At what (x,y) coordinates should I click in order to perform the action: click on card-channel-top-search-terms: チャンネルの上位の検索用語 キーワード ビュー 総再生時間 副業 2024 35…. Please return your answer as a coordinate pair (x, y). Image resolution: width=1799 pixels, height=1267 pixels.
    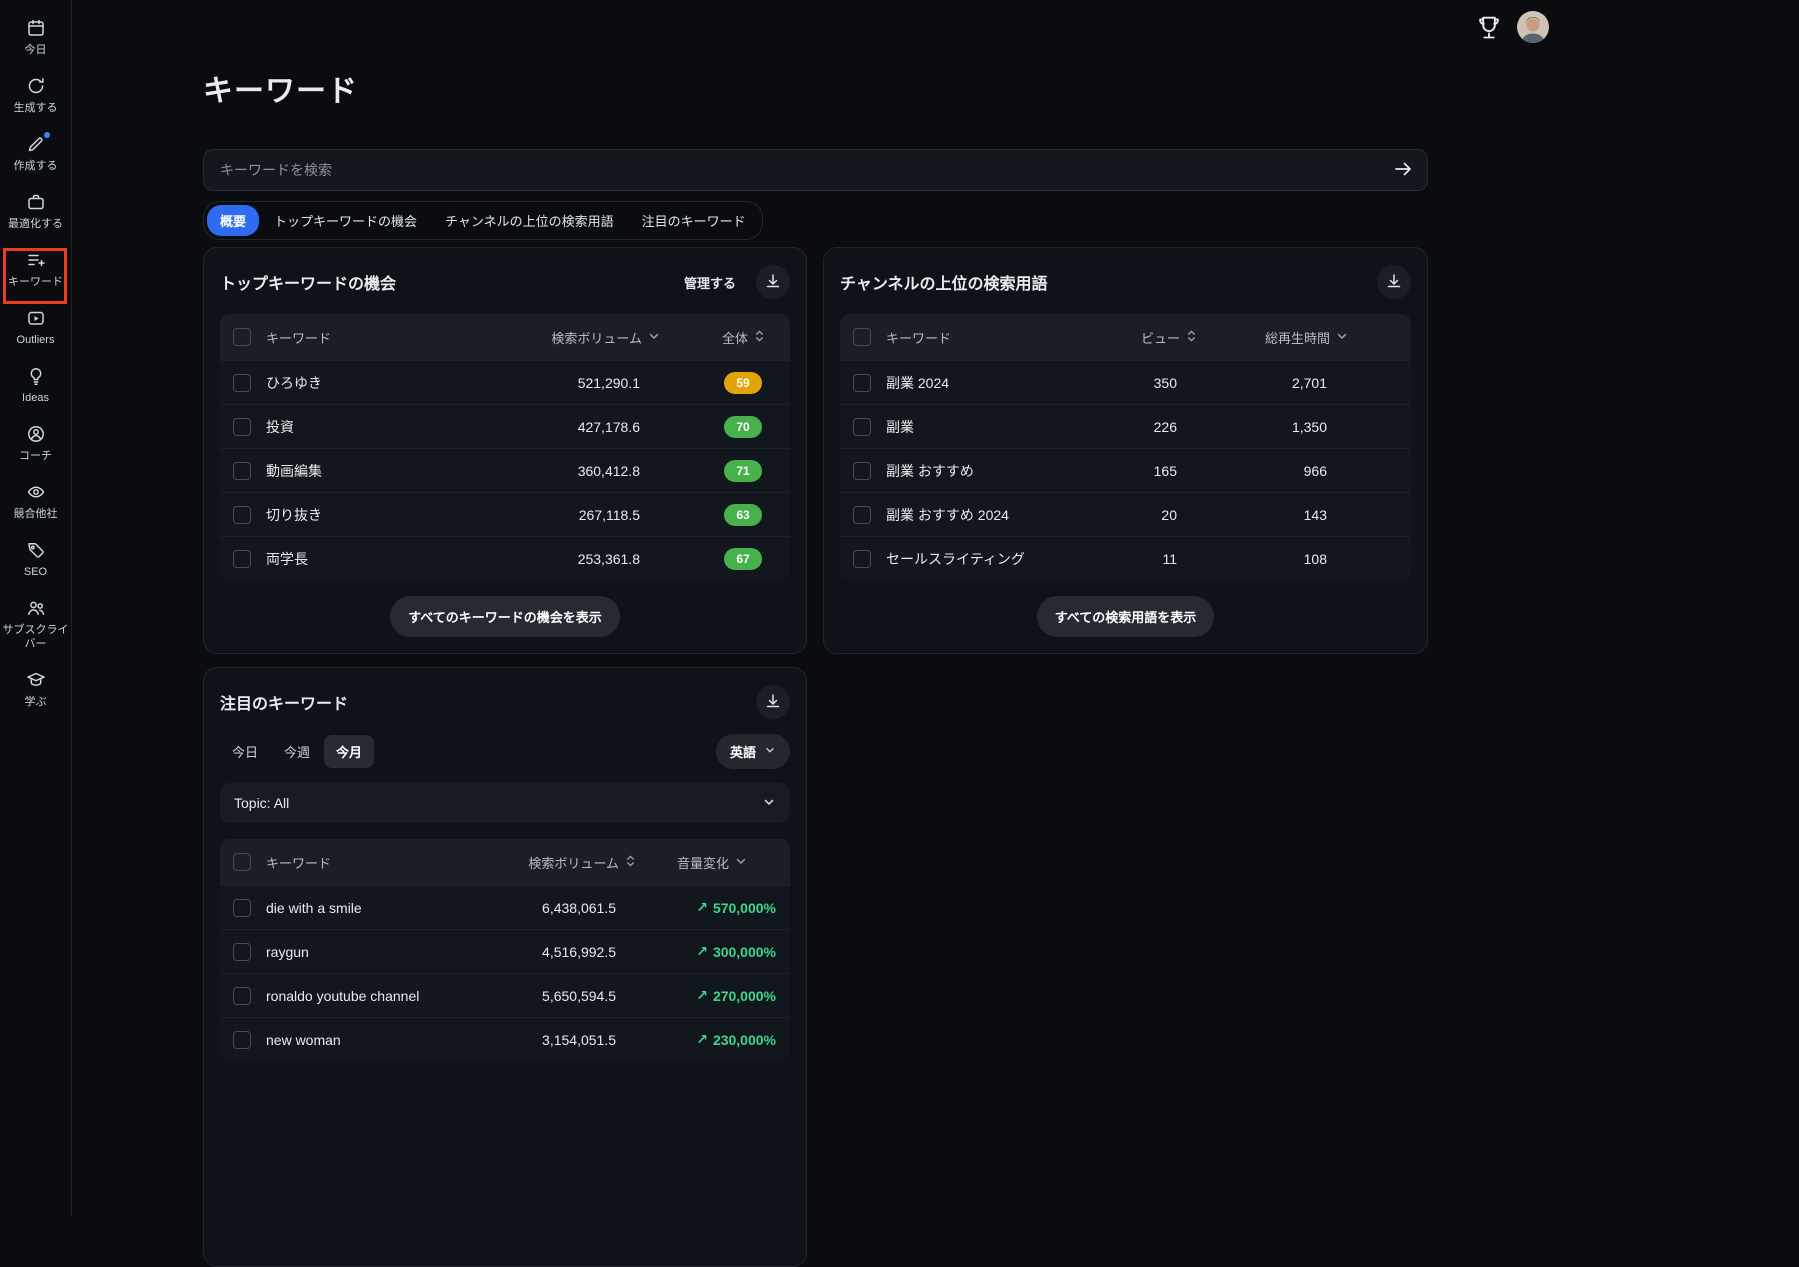
    Looking at the image, I should click on (1125, 450).